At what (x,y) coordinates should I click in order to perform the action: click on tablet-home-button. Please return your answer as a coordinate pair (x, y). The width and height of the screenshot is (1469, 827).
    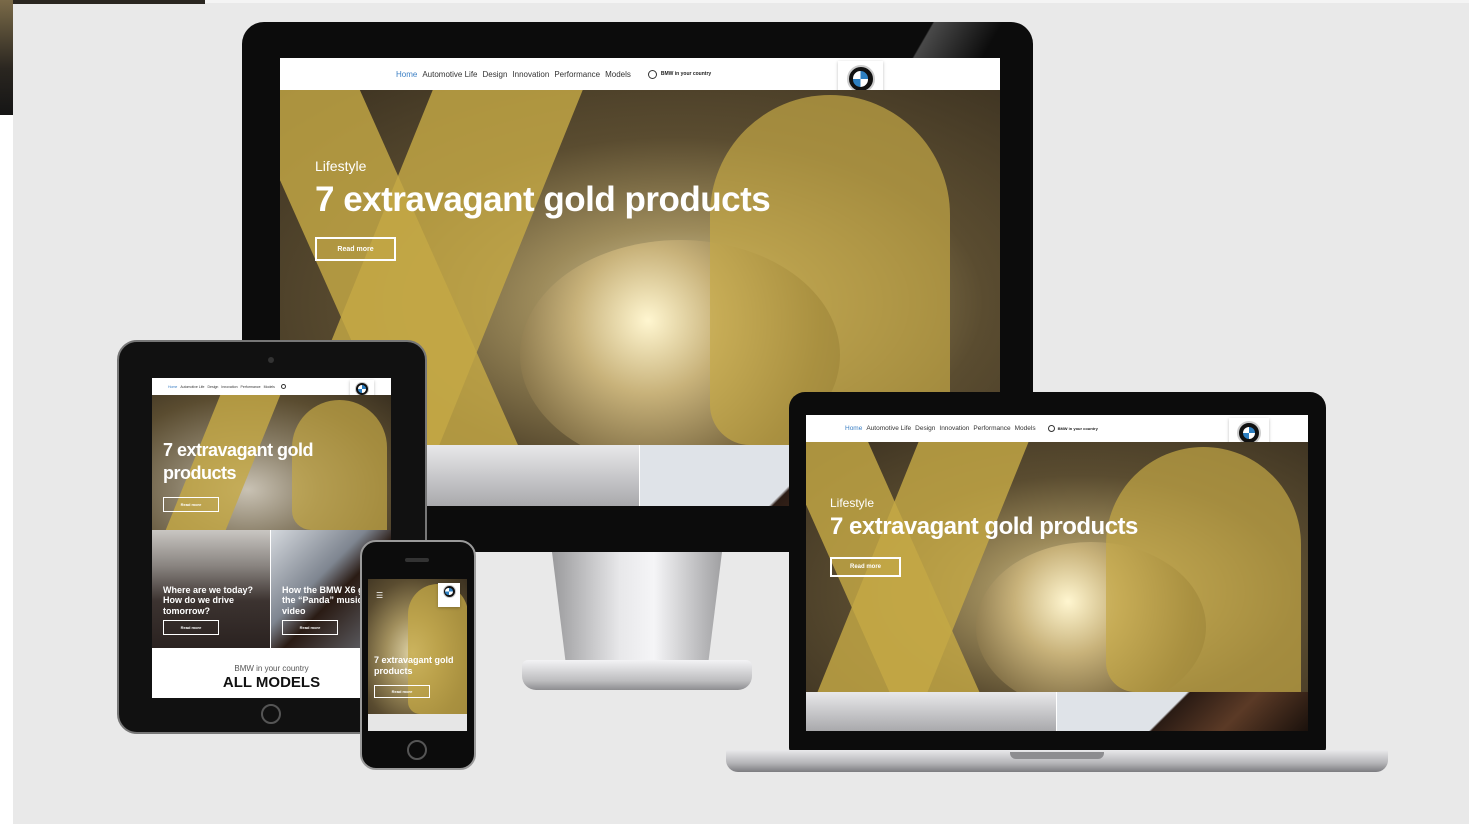
    Looking at the image, I should click on (271, 714).